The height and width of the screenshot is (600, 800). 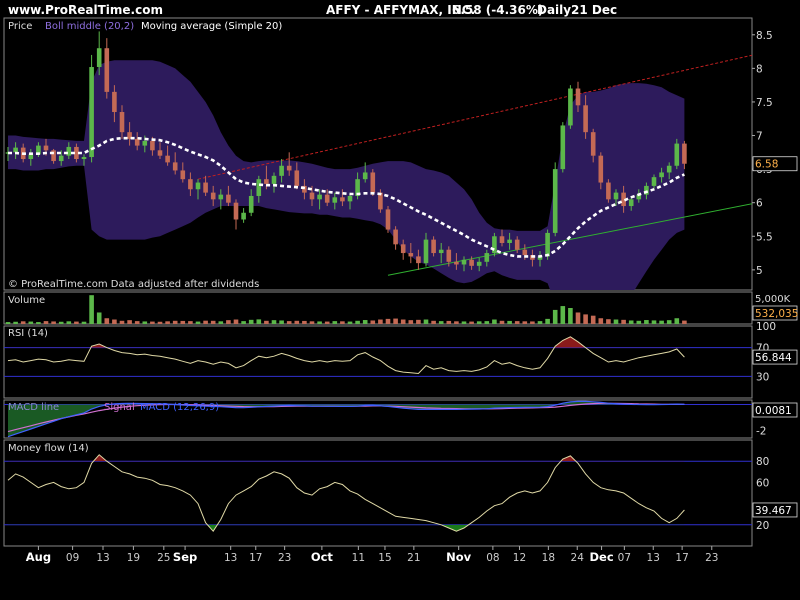 What do you see at coordinates (459, 557) in the screenshot?
I see `x-axis-label: Nov` at bounding box center [459, 557].